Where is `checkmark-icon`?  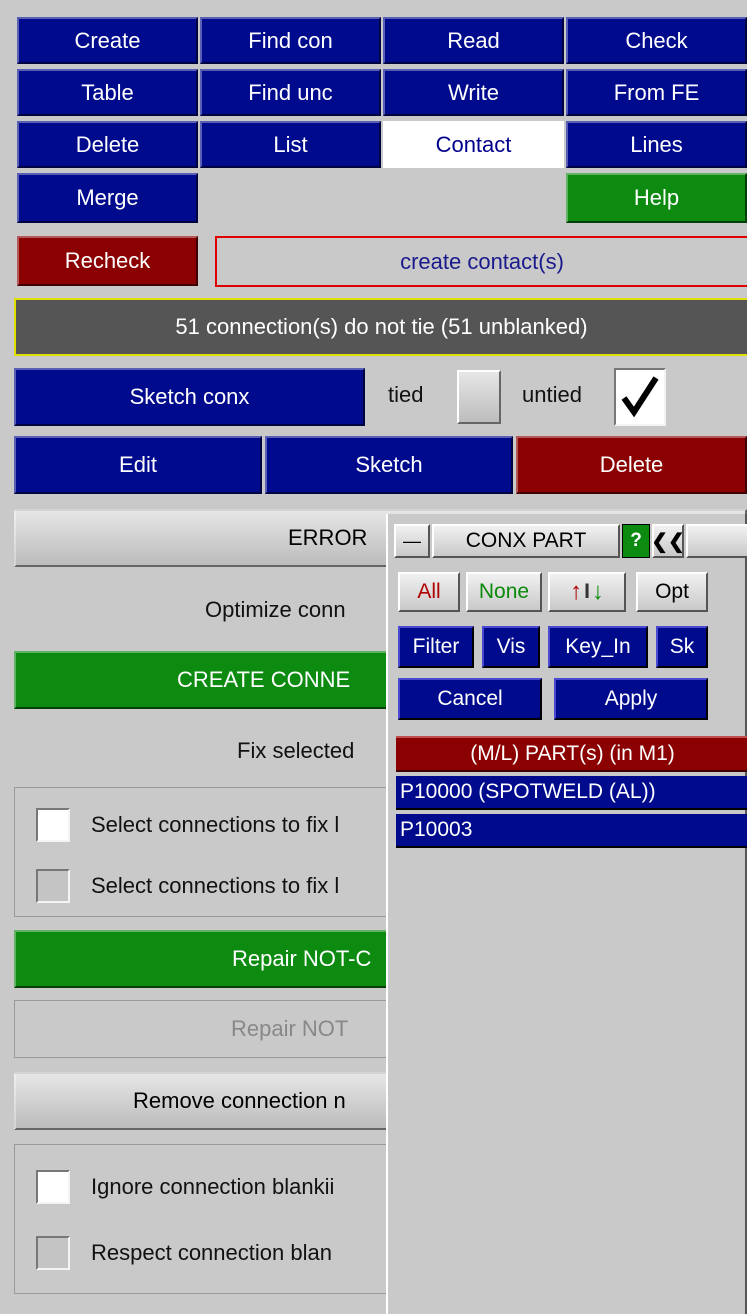 checkmark-icon is located at coordinates (640, 397).